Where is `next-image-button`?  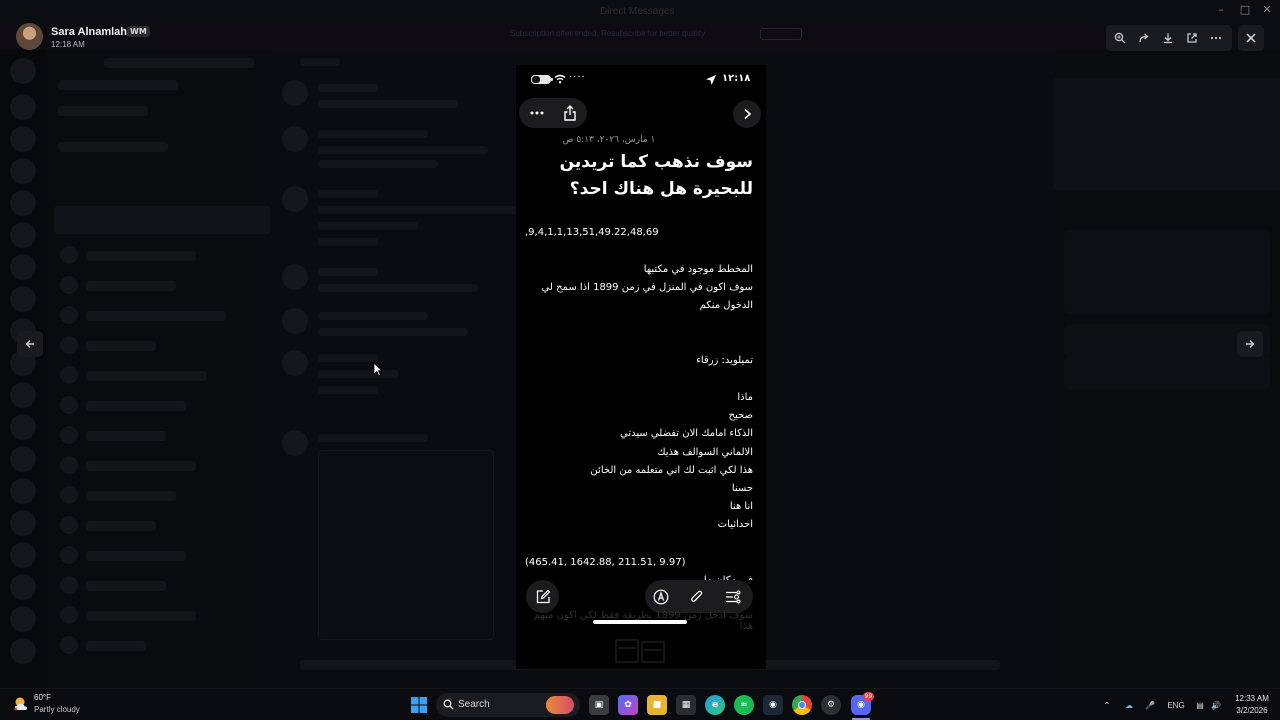 next-image-button is located at coordinates (1250, 344).